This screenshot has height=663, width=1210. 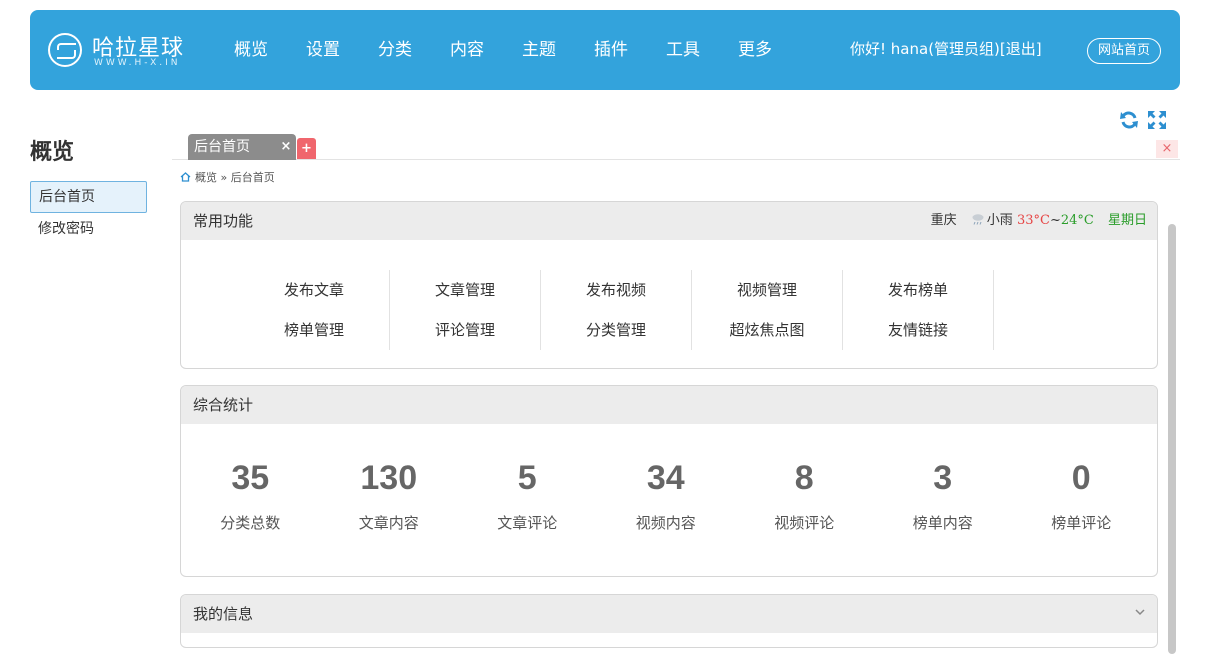 What do you see at coordinates (999, 220) in the screenshot?
I see `weather-condition: 小雨` at bounding box center [999, 220].